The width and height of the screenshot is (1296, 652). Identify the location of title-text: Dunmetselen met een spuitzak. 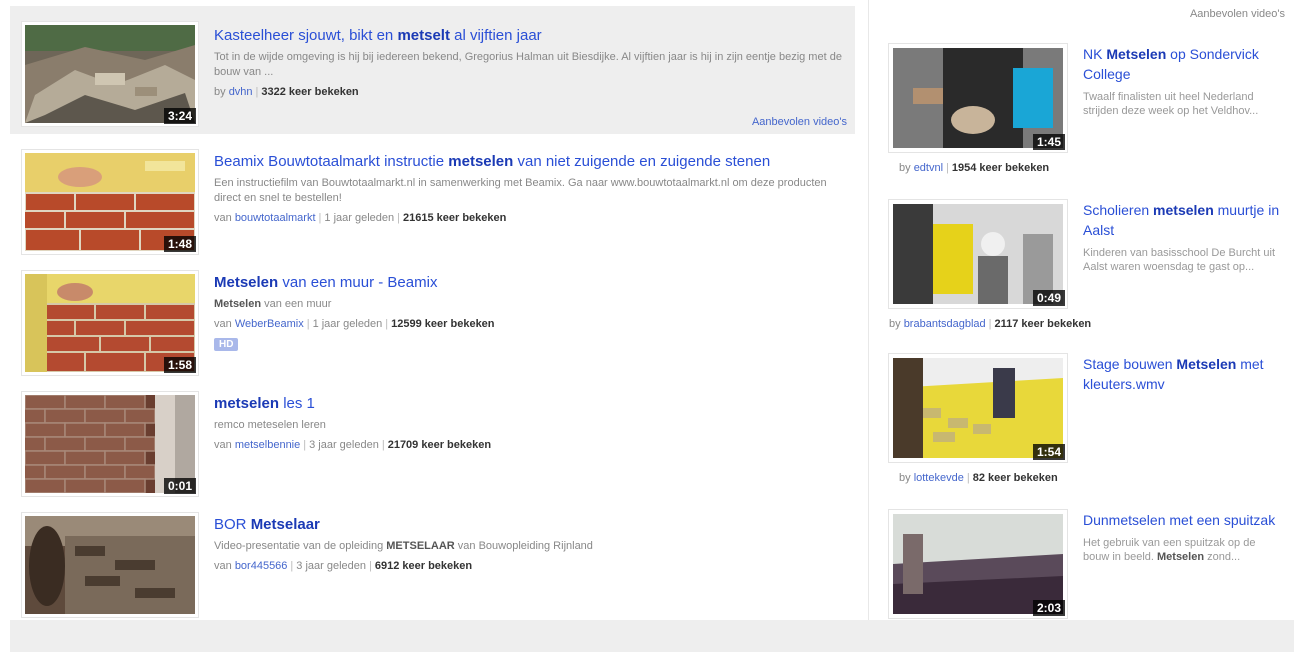
(1179, 520).